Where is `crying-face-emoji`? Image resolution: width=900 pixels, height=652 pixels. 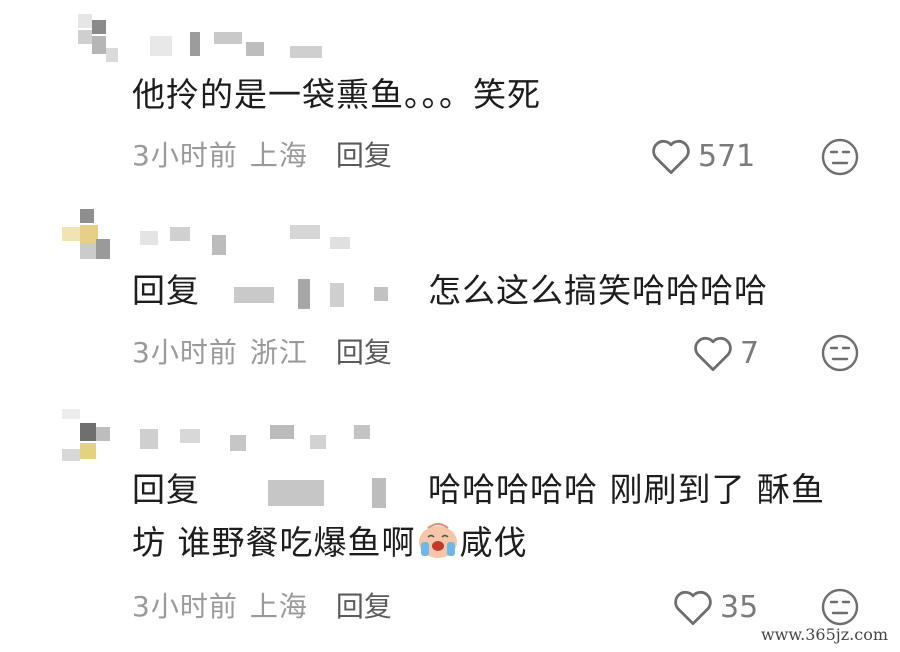 crying-face-emoji is located at coordinates (437, 540).